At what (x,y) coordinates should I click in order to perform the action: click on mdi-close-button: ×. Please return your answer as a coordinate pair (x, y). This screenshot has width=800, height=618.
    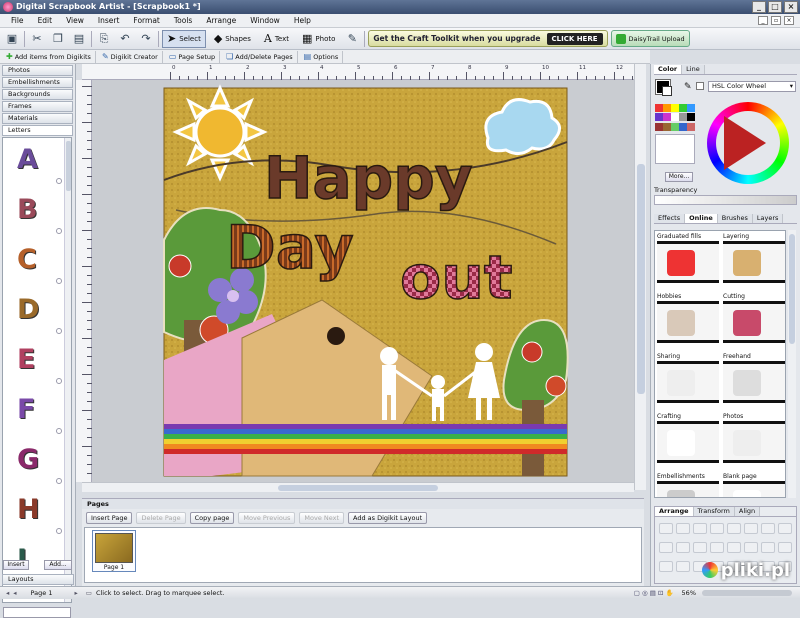
    Looking at the image, I should click on (789, 20).